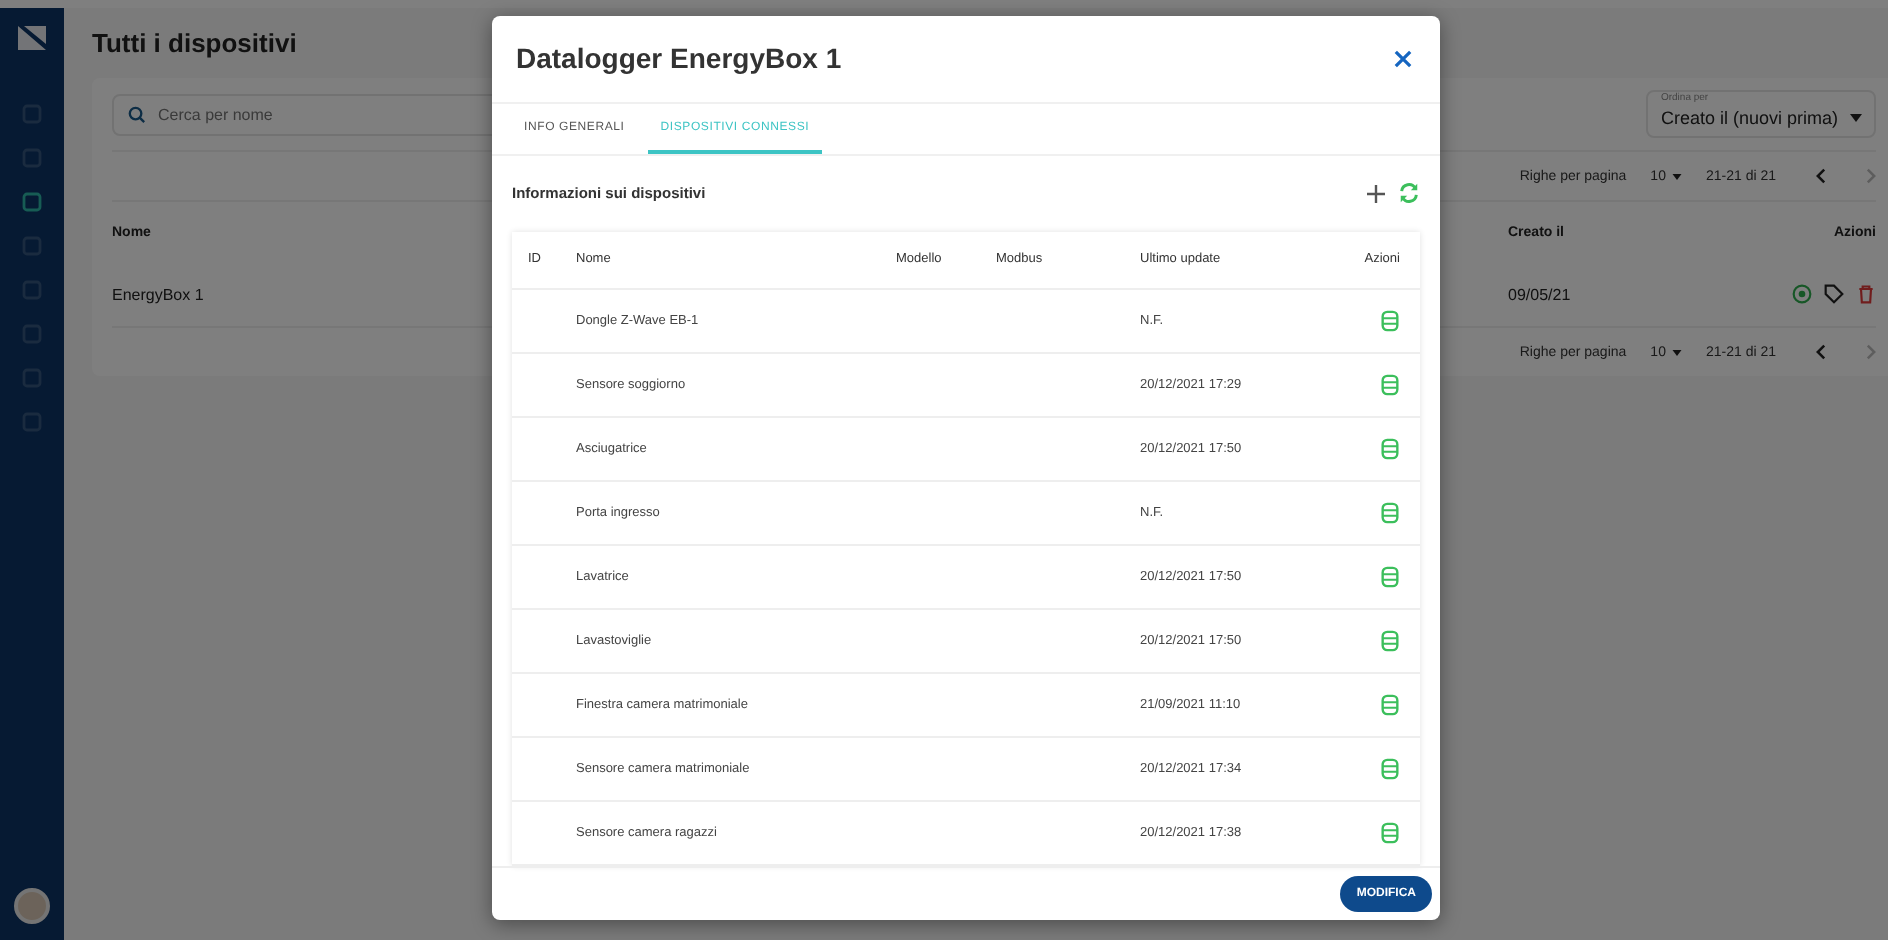 This screenshot has height=940, width=1888. What do you see at coordinates (1376, 193) in the screenshot?
I see `add-icon` at bounding box center [1376, 193].